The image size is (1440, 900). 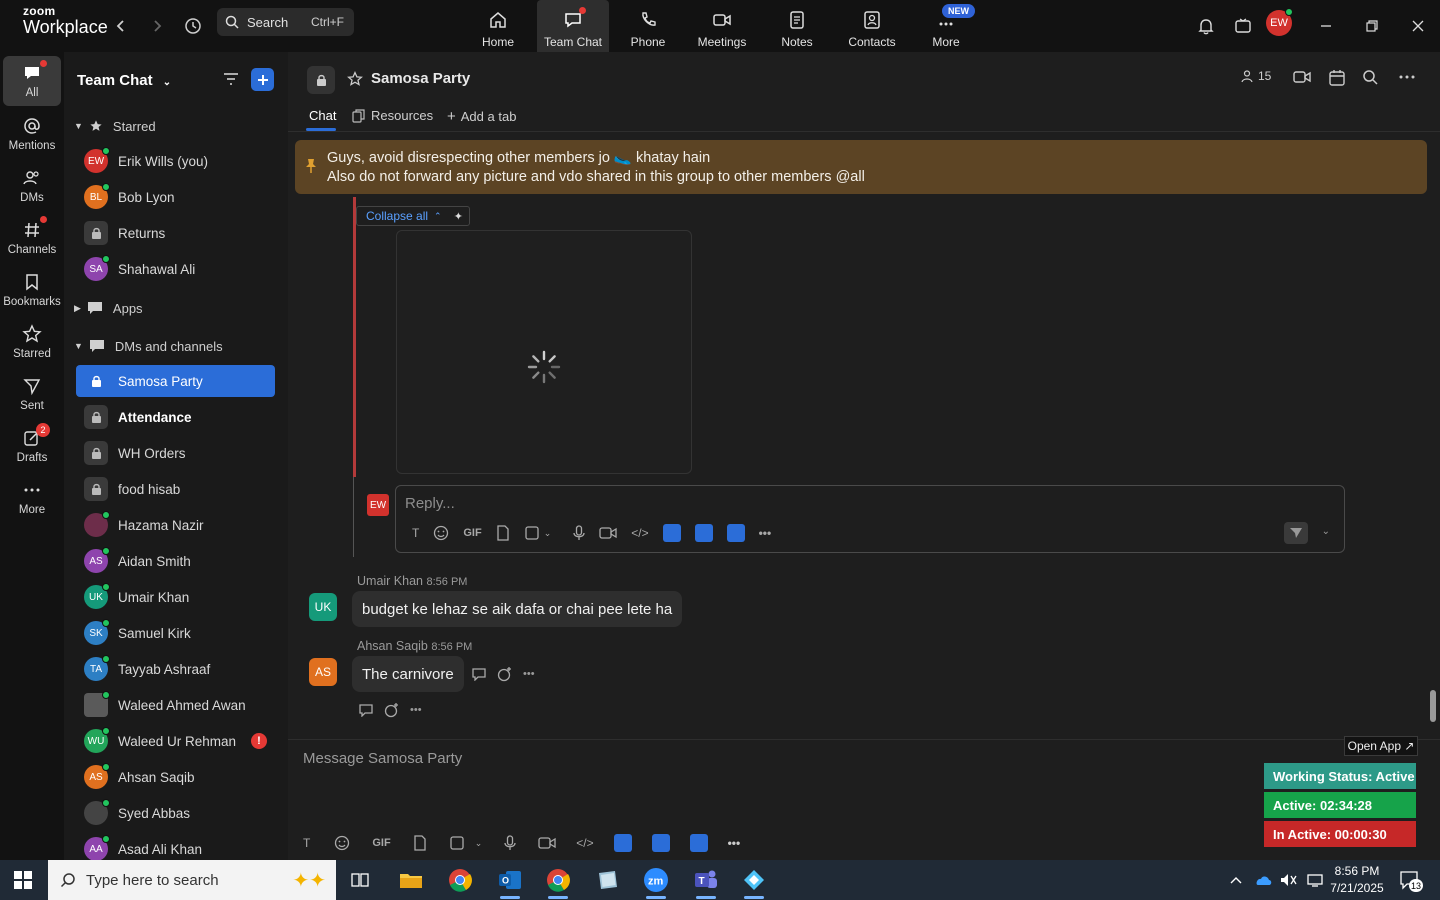 What do you see at coordinates (481, 116) in the screenshot?
I see `add-tab-button: + Add a tab` at bounding box center [481, 116].